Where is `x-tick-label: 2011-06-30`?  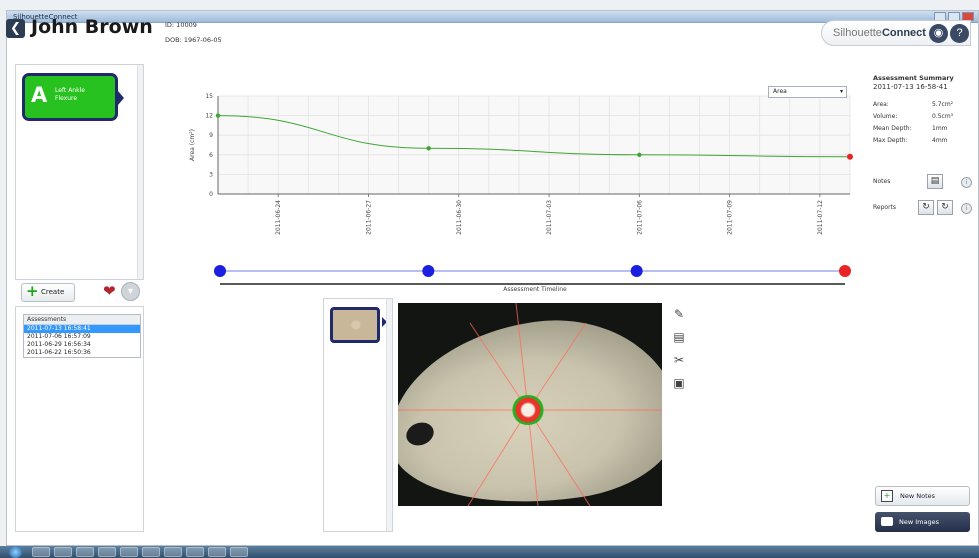
x-tick-label: 2011-06-30 is located at coordinates (459, 217).